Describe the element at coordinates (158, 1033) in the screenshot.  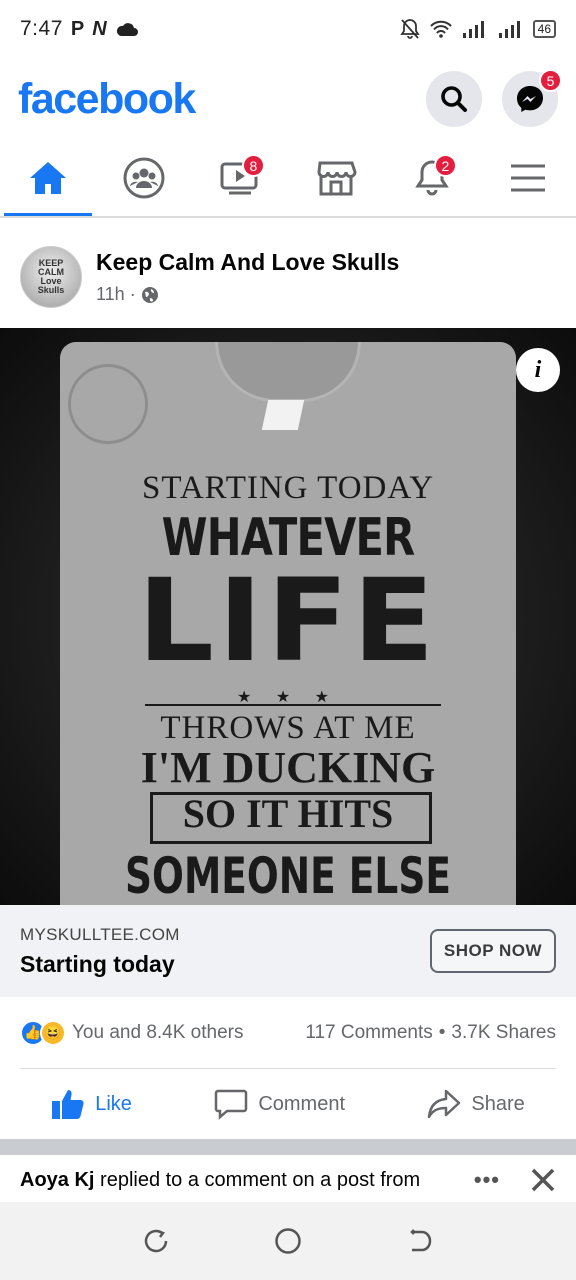
I see `reactions-text: You and 8.4K others` at that location.